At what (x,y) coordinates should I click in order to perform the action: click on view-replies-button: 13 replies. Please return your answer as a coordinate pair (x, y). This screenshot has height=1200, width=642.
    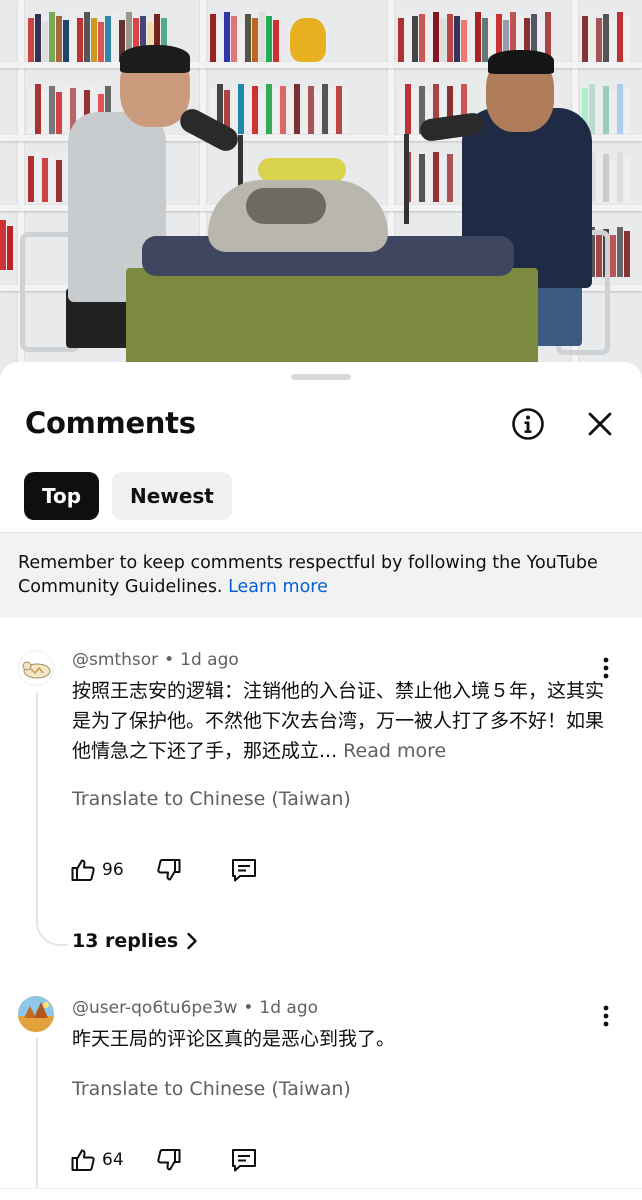
    Looking at the image, I should click on (135, 941).